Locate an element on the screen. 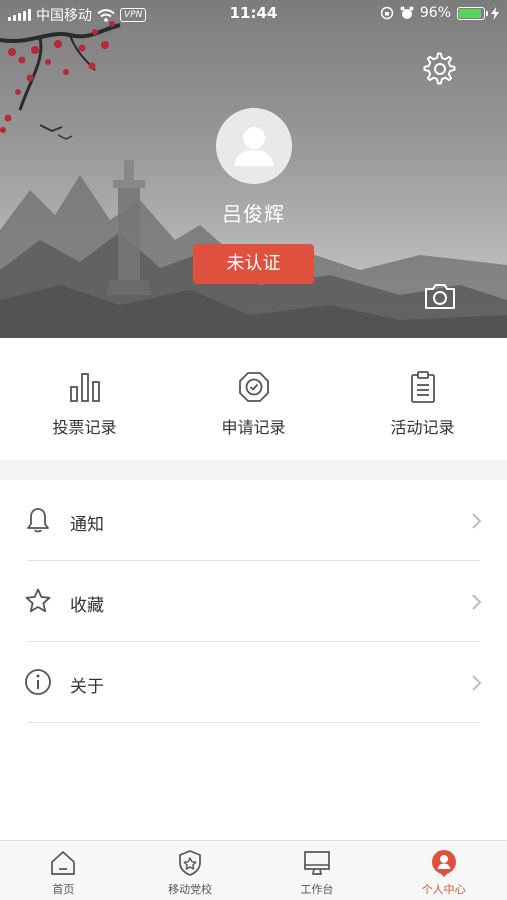 The height and width of the screenshot is (900, 507). username: 吕俊辉 is located at coordinates (253, 214).